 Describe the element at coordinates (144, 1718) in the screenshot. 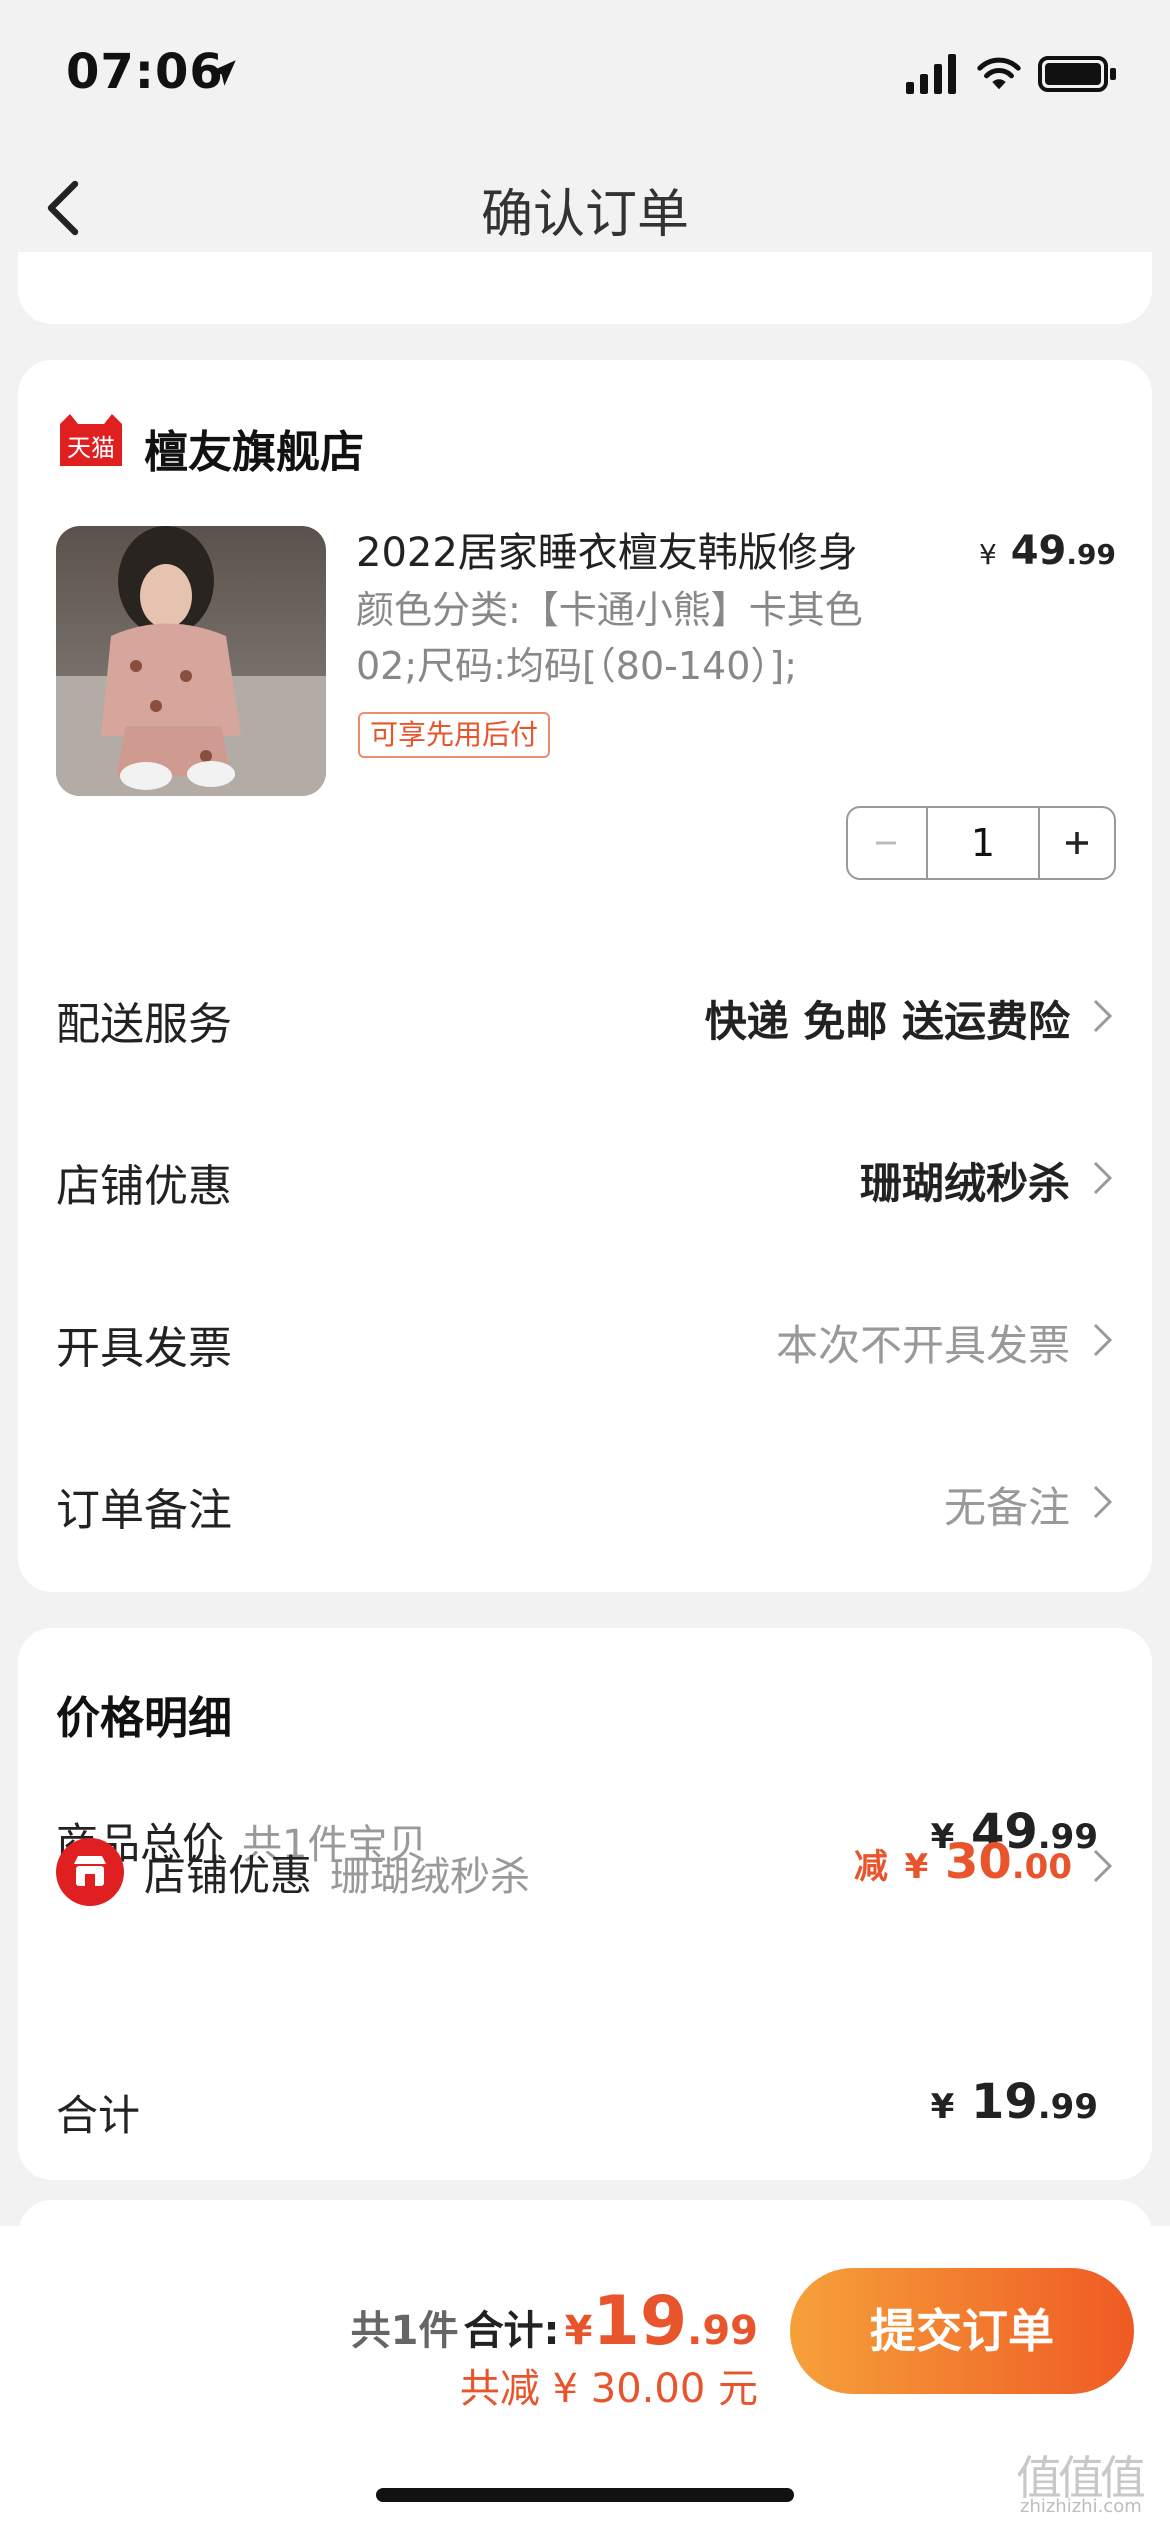

I see `price-detail-title: 价格明细` at that location.